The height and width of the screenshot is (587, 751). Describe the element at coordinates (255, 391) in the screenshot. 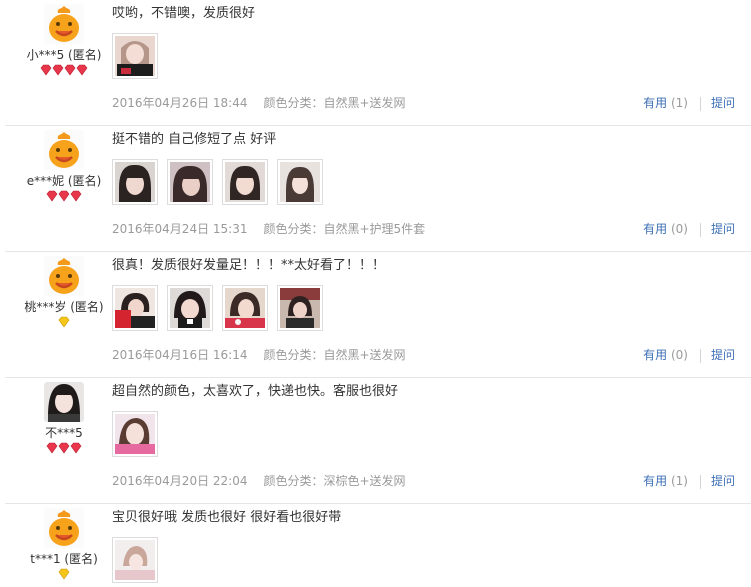

I see `review-text: 超自然的颜色，太喜欢了，快递也快。客服也很好` at that location.